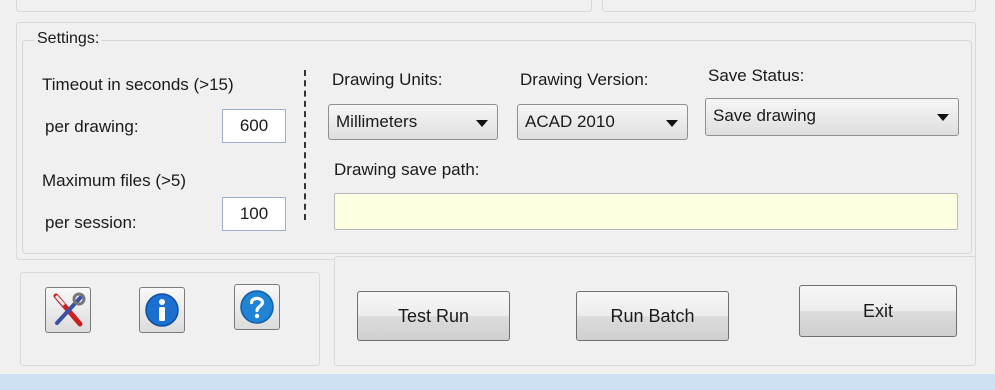  I want to click on help-button, so click(257, 307).